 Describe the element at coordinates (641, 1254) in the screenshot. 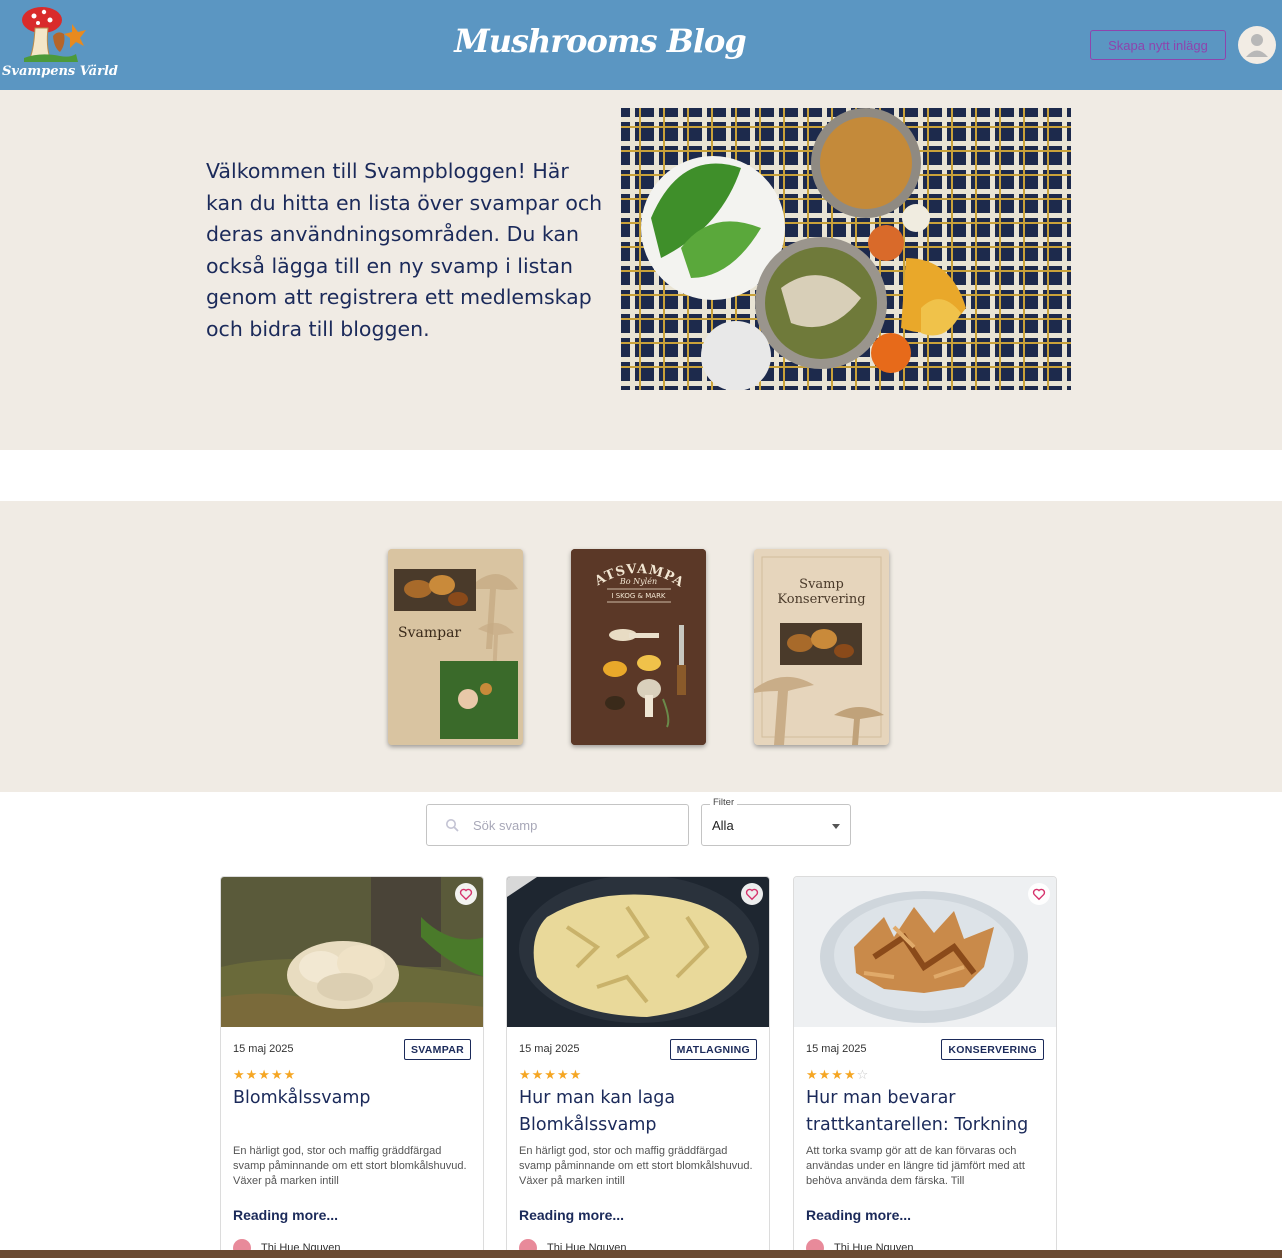

I see `footer-strip` at that location.